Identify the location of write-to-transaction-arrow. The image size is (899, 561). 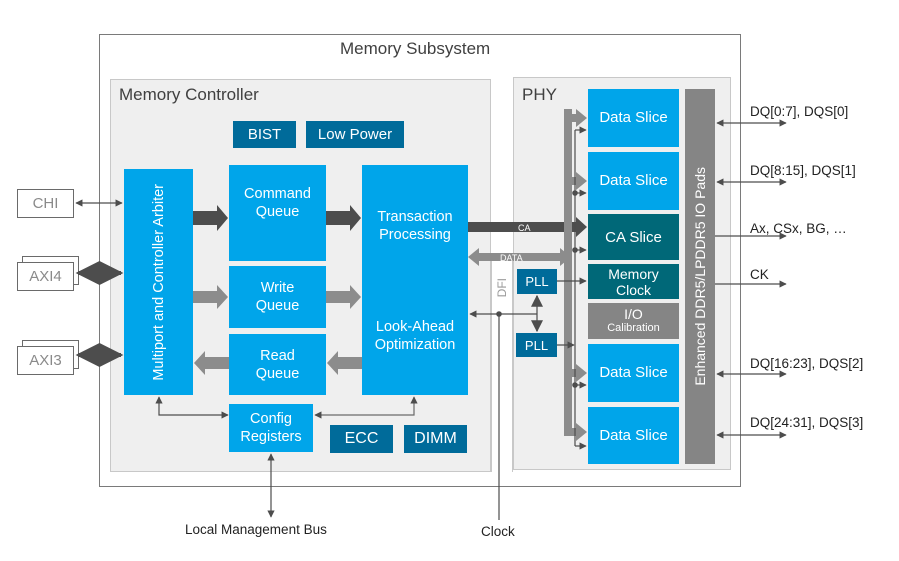
(343, 297).